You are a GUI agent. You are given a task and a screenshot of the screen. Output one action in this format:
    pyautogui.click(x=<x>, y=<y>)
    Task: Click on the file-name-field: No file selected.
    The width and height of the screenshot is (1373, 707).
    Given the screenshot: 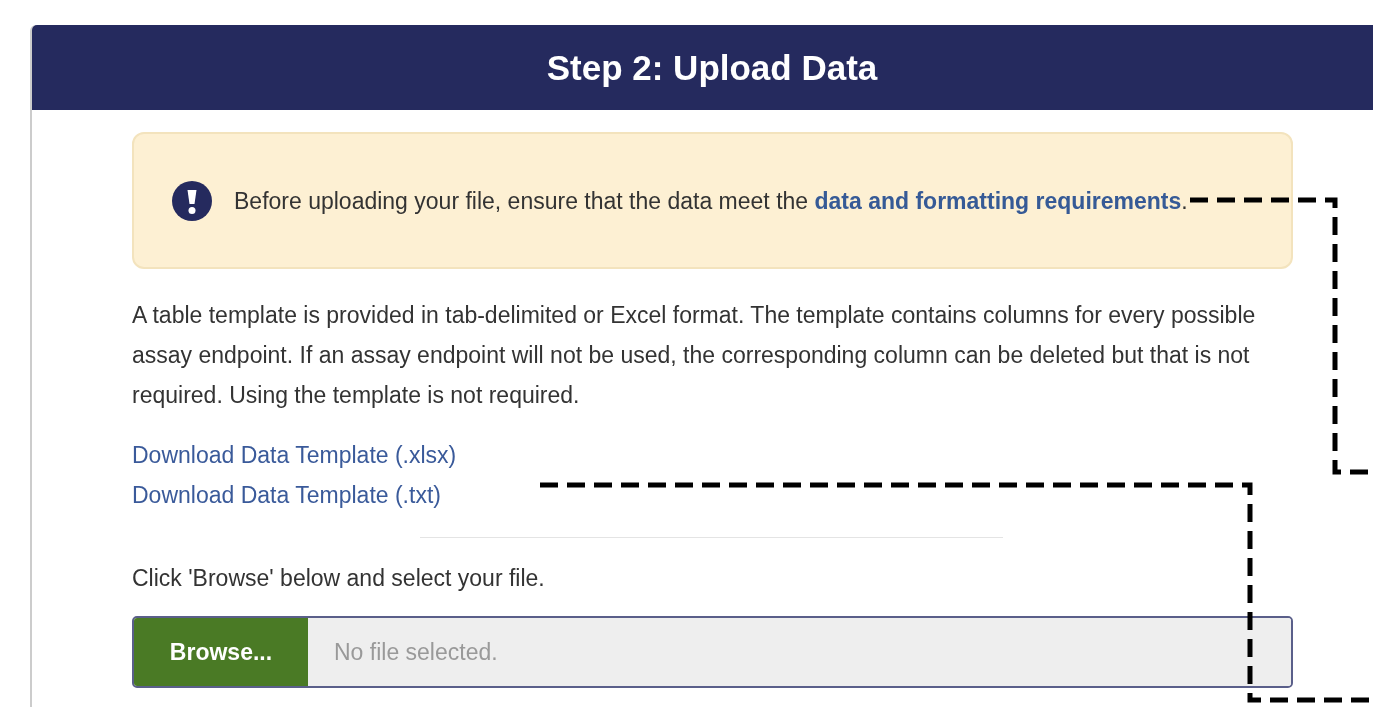 What is the action you would take?
    pyautogui.click(x=799, y=652)
    